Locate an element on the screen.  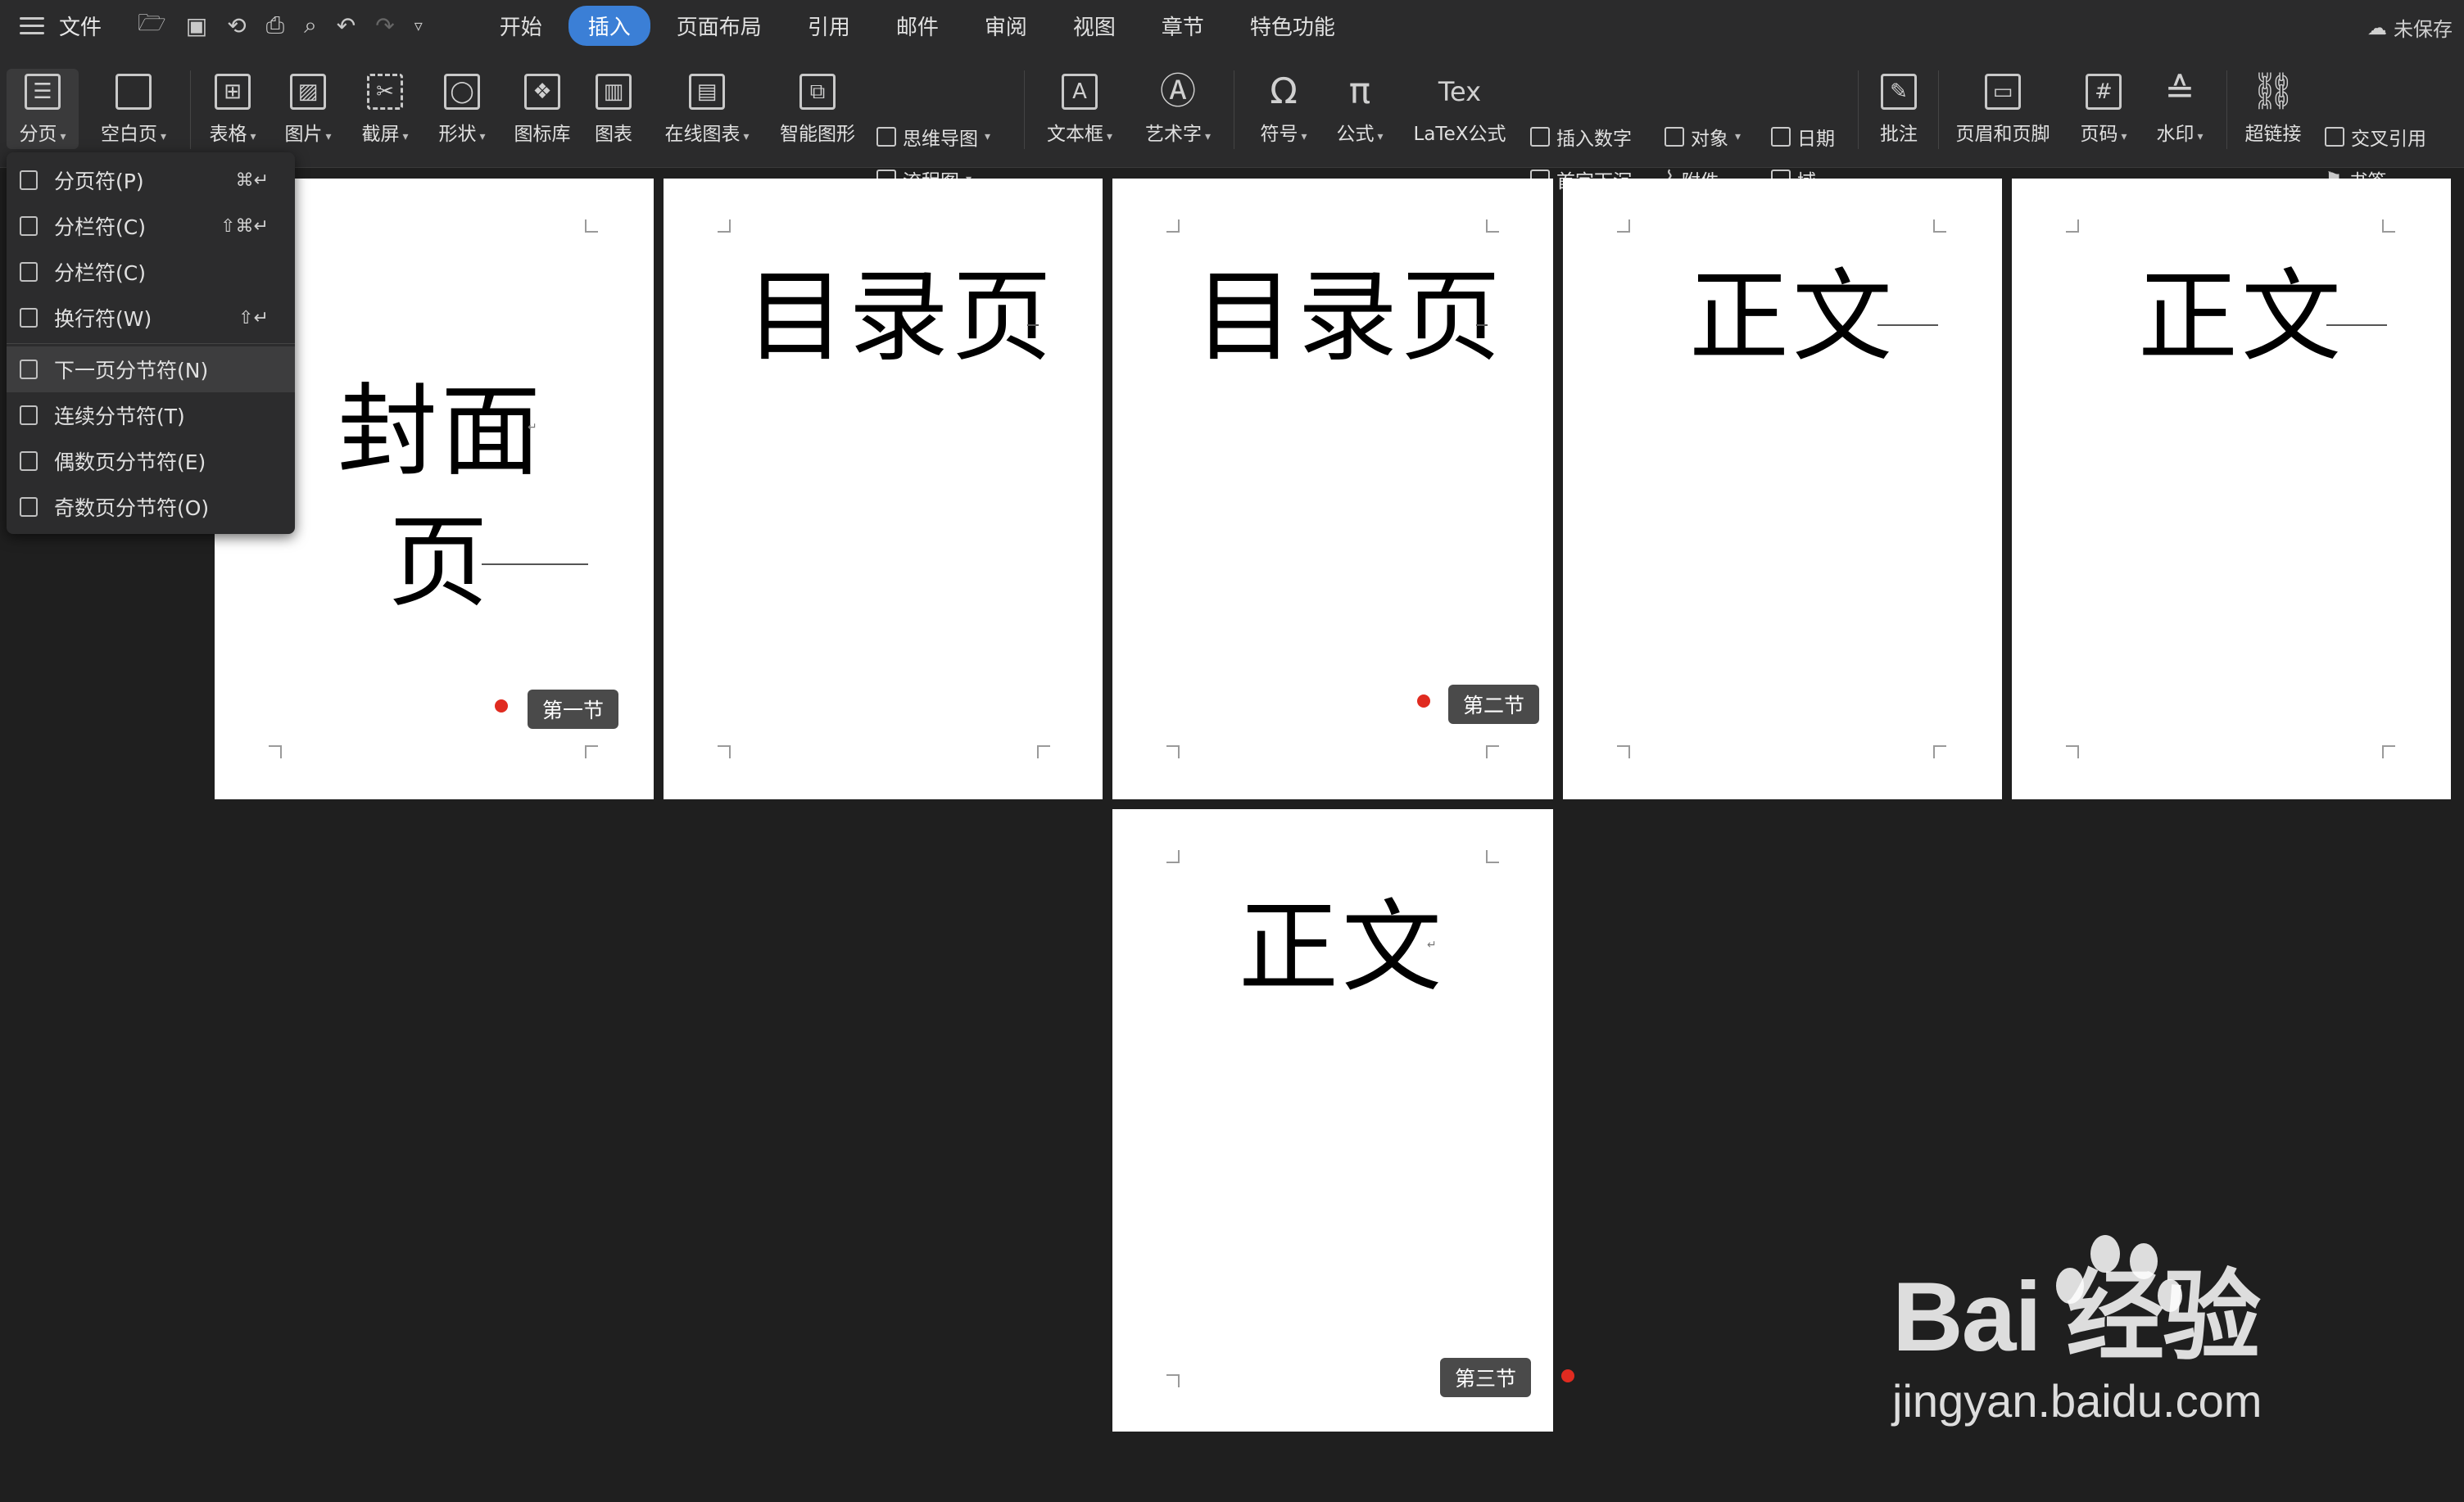
formula-label: 公式 is located at coordinates (1355, 134).